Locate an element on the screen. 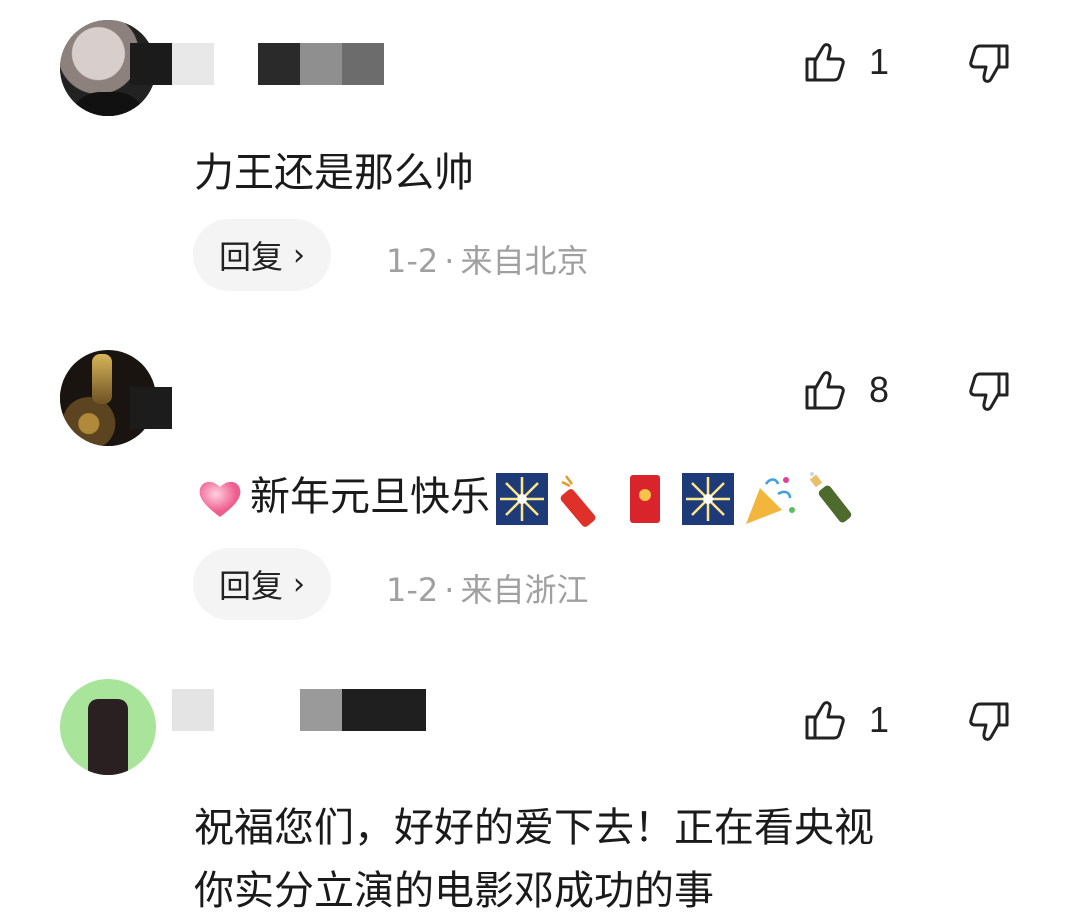 Image resolution: width=1079 pixels, height=916 pixels. comment-text-line2: 你实分立演的电影邓成功的事 is located at coordinates (454, 887).